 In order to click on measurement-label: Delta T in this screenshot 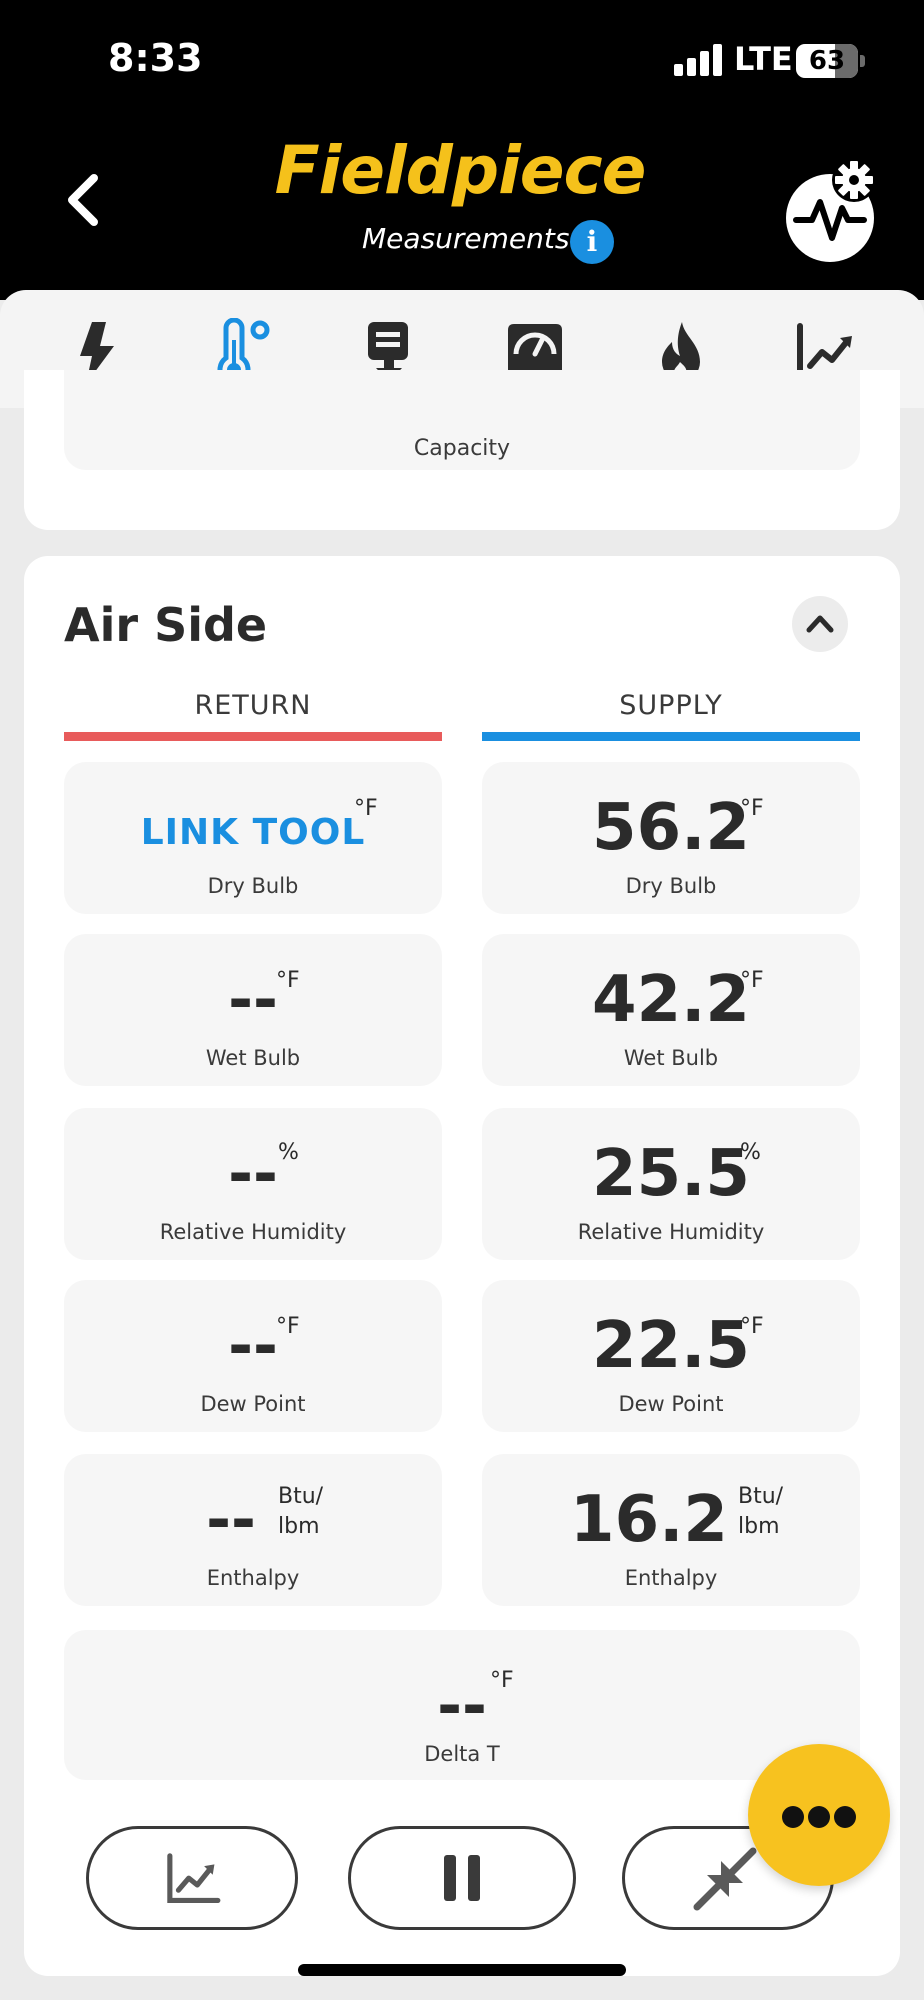, I will do `click(462, 1754)`.